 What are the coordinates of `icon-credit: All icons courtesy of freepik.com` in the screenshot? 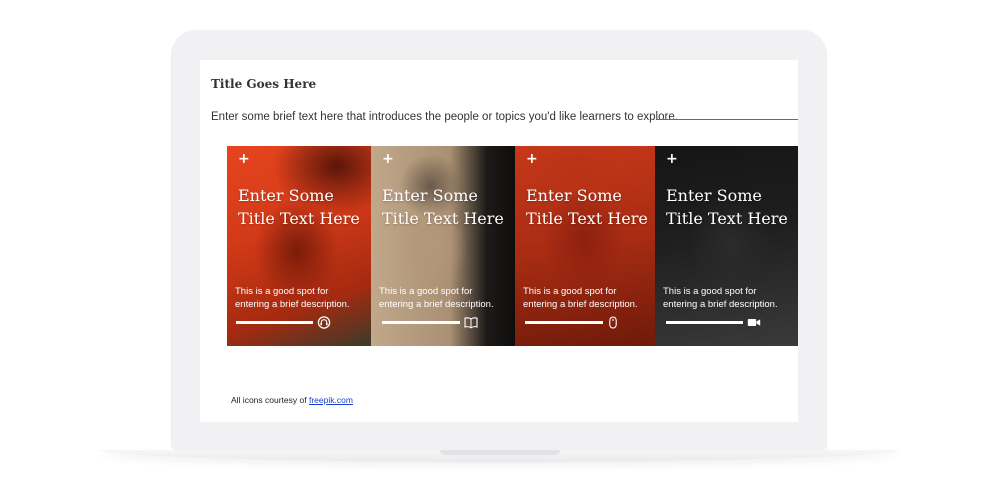 It's located at (292, 400).